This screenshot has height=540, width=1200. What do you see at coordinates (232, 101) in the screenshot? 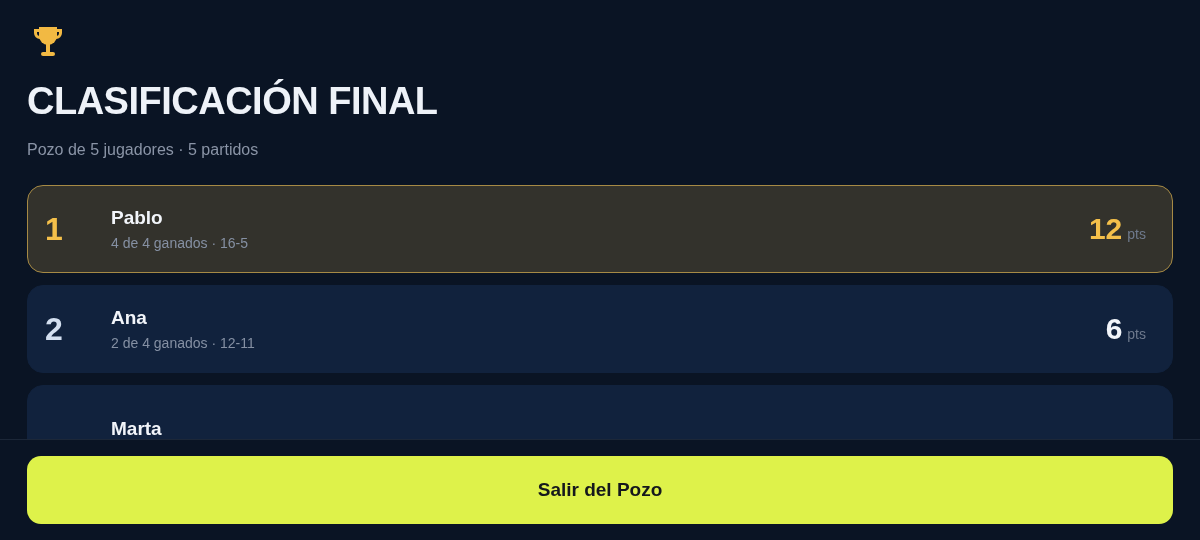
I see `page-title: CLASIFICACIÓN FINAL` at bounding box center [232, 101].